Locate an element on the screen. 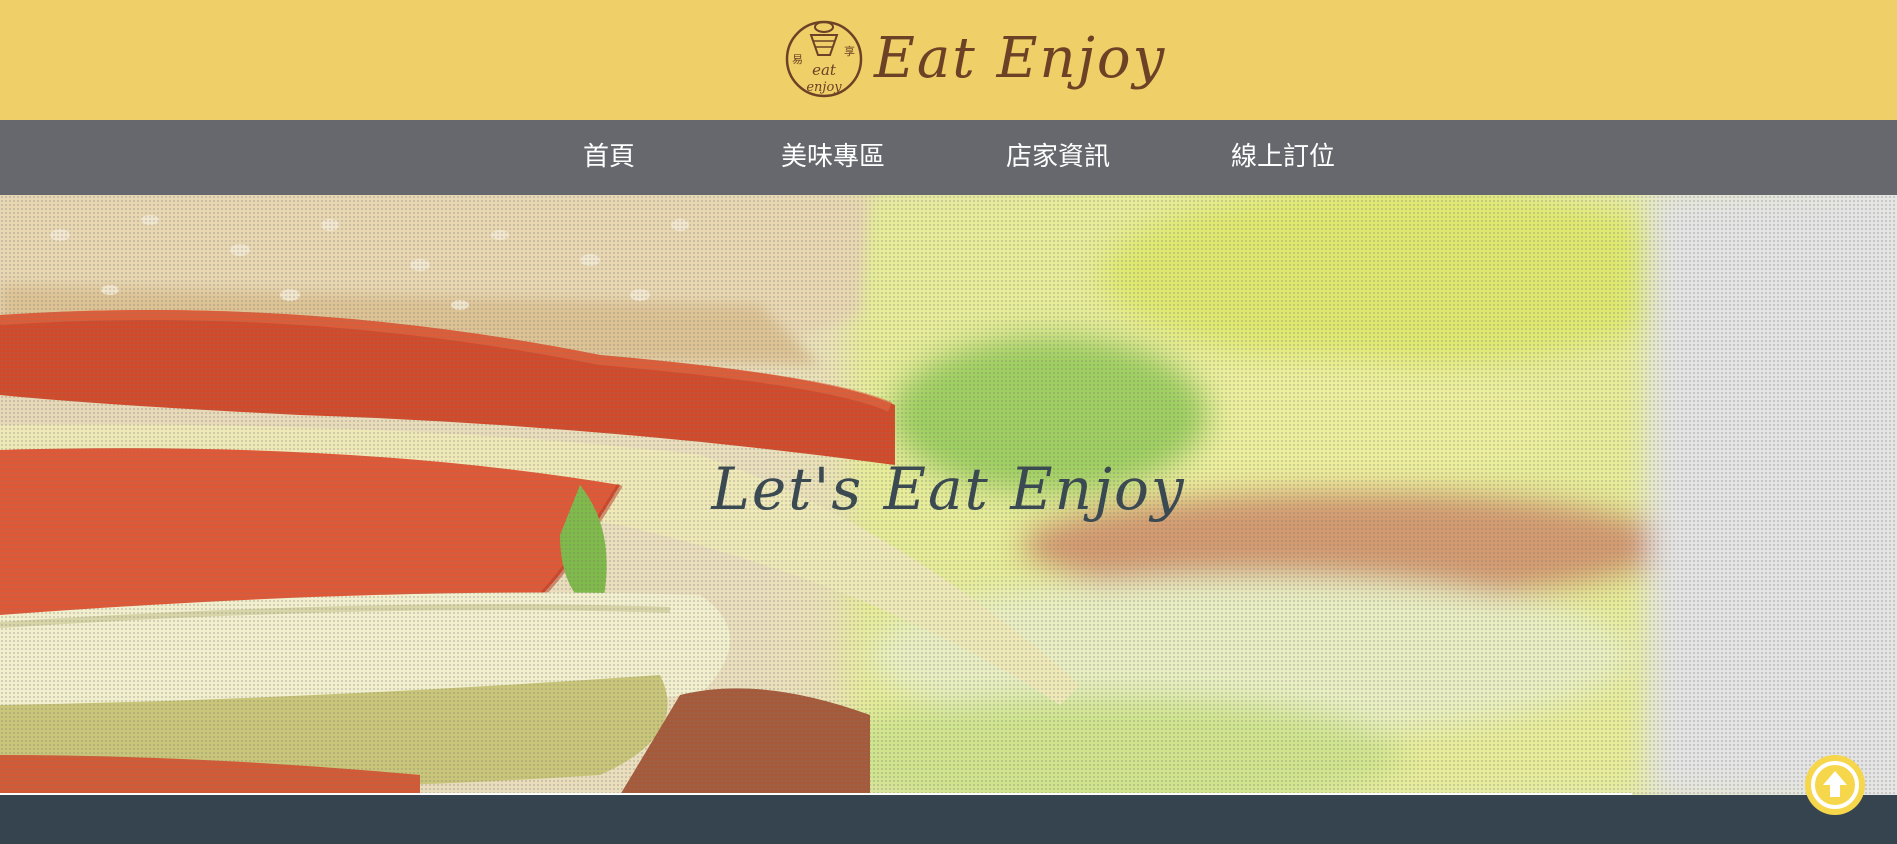 This screenshot has height=844, width=1897. nav-item-reservation: 線上訂位 is located at coordinates (1283, 157).